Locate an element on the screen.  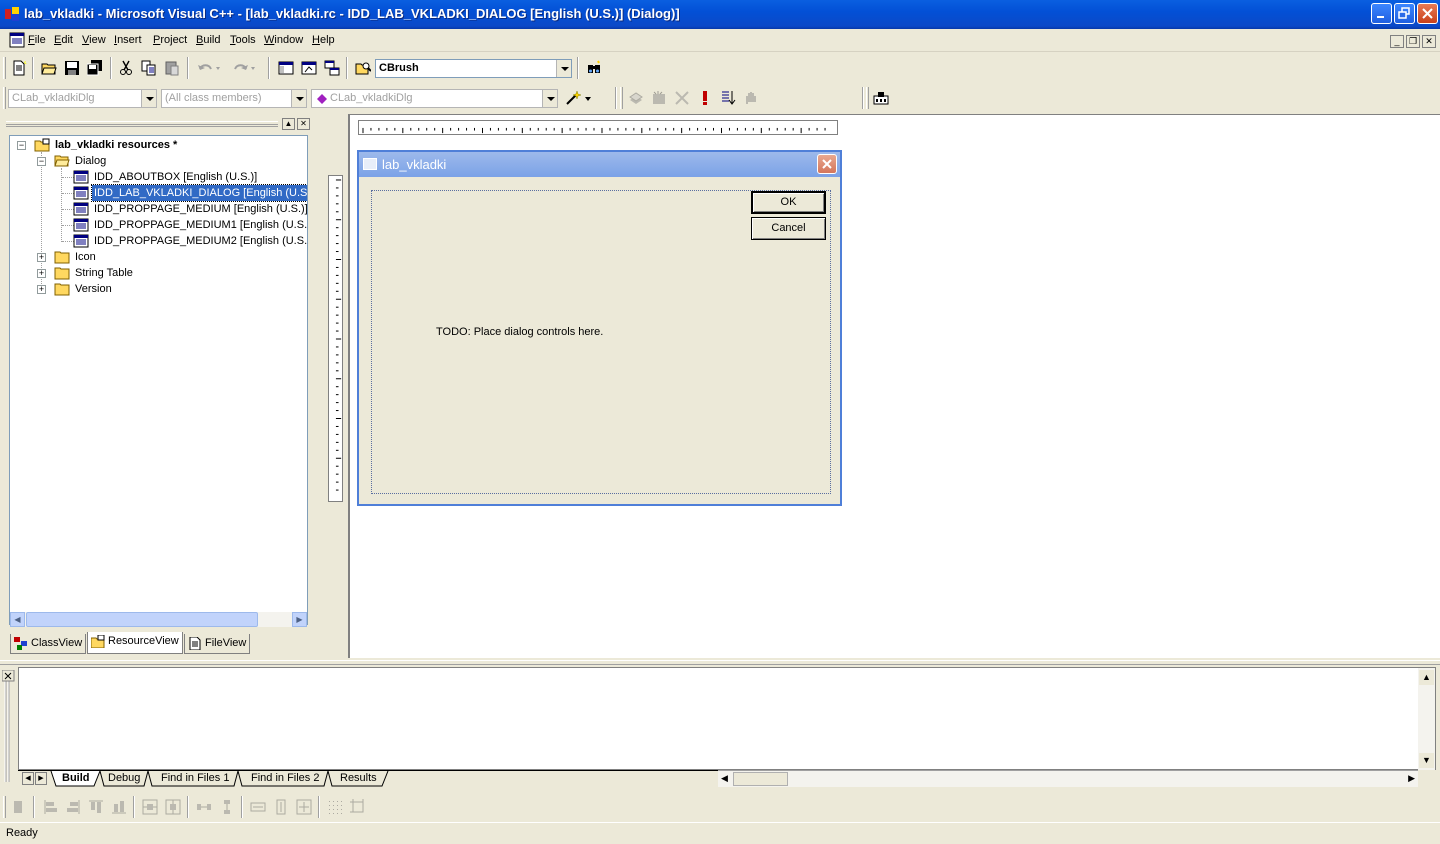
find-combo: CBrush is located at coordinates (473, 68).